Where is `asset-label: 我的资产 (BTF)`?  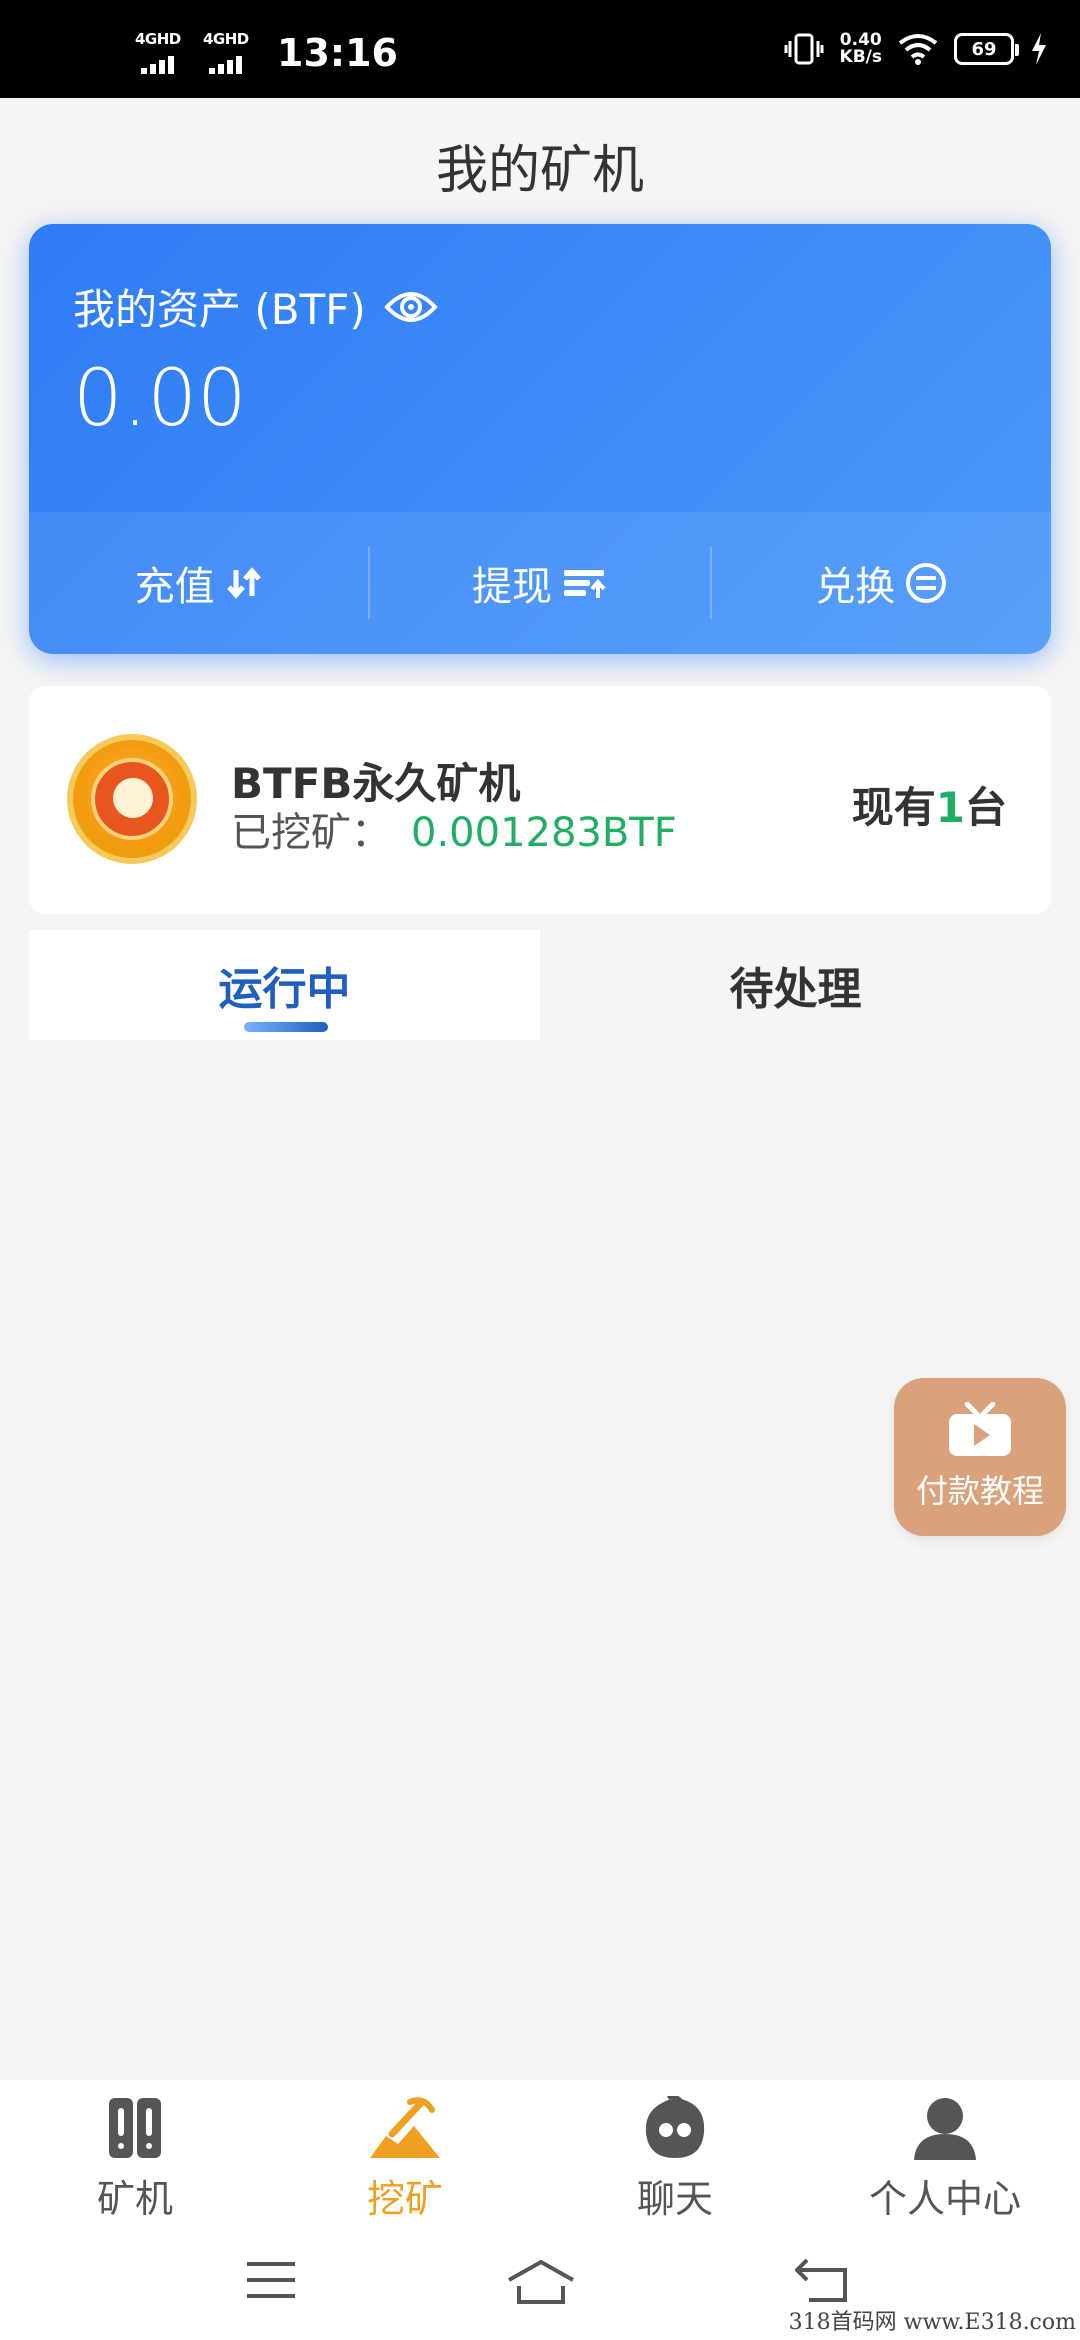 asset-label: 我的资产 (BTF) is located at coordinates (219, 309).